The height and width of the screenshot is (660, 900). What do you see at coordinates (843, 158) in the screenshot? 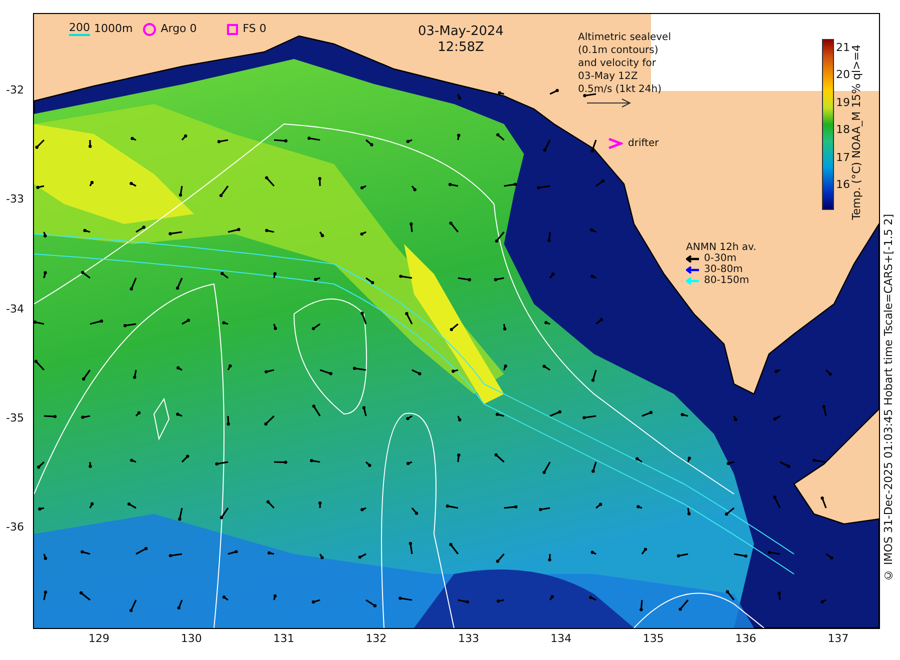
I see `colorbar-tick-label: 17` at bounding box center [843, 158].